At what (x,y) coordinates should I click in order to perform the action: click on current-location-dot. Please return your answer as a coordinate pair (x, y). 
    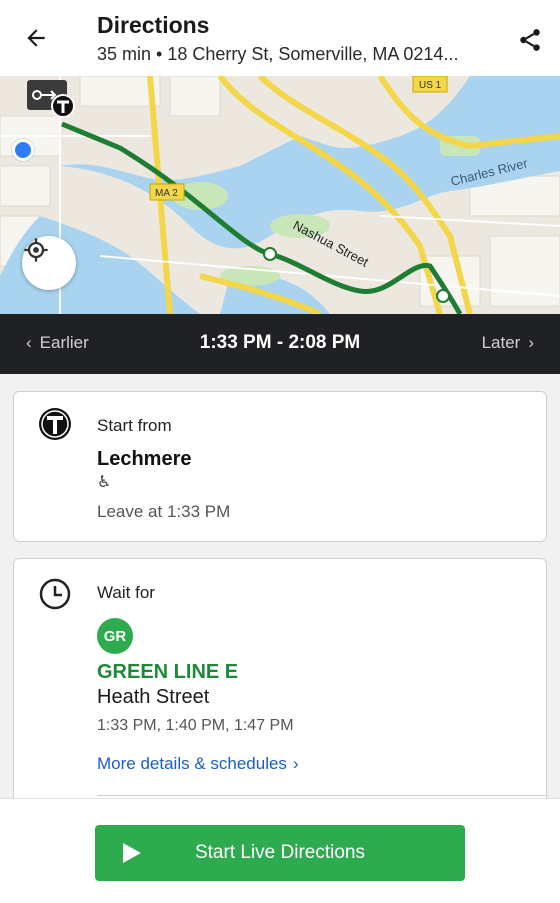
    Looking at the image, I should click on (23, 150).